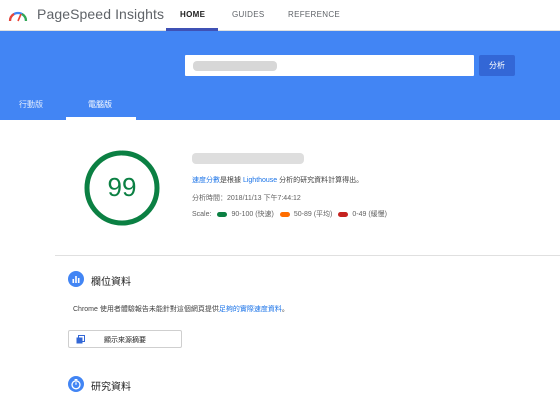 This screenshot has width=560, height=403. Describe the element at coordinates (76, 279) in the screenshot. I see `bar-chart-icon` at that location.